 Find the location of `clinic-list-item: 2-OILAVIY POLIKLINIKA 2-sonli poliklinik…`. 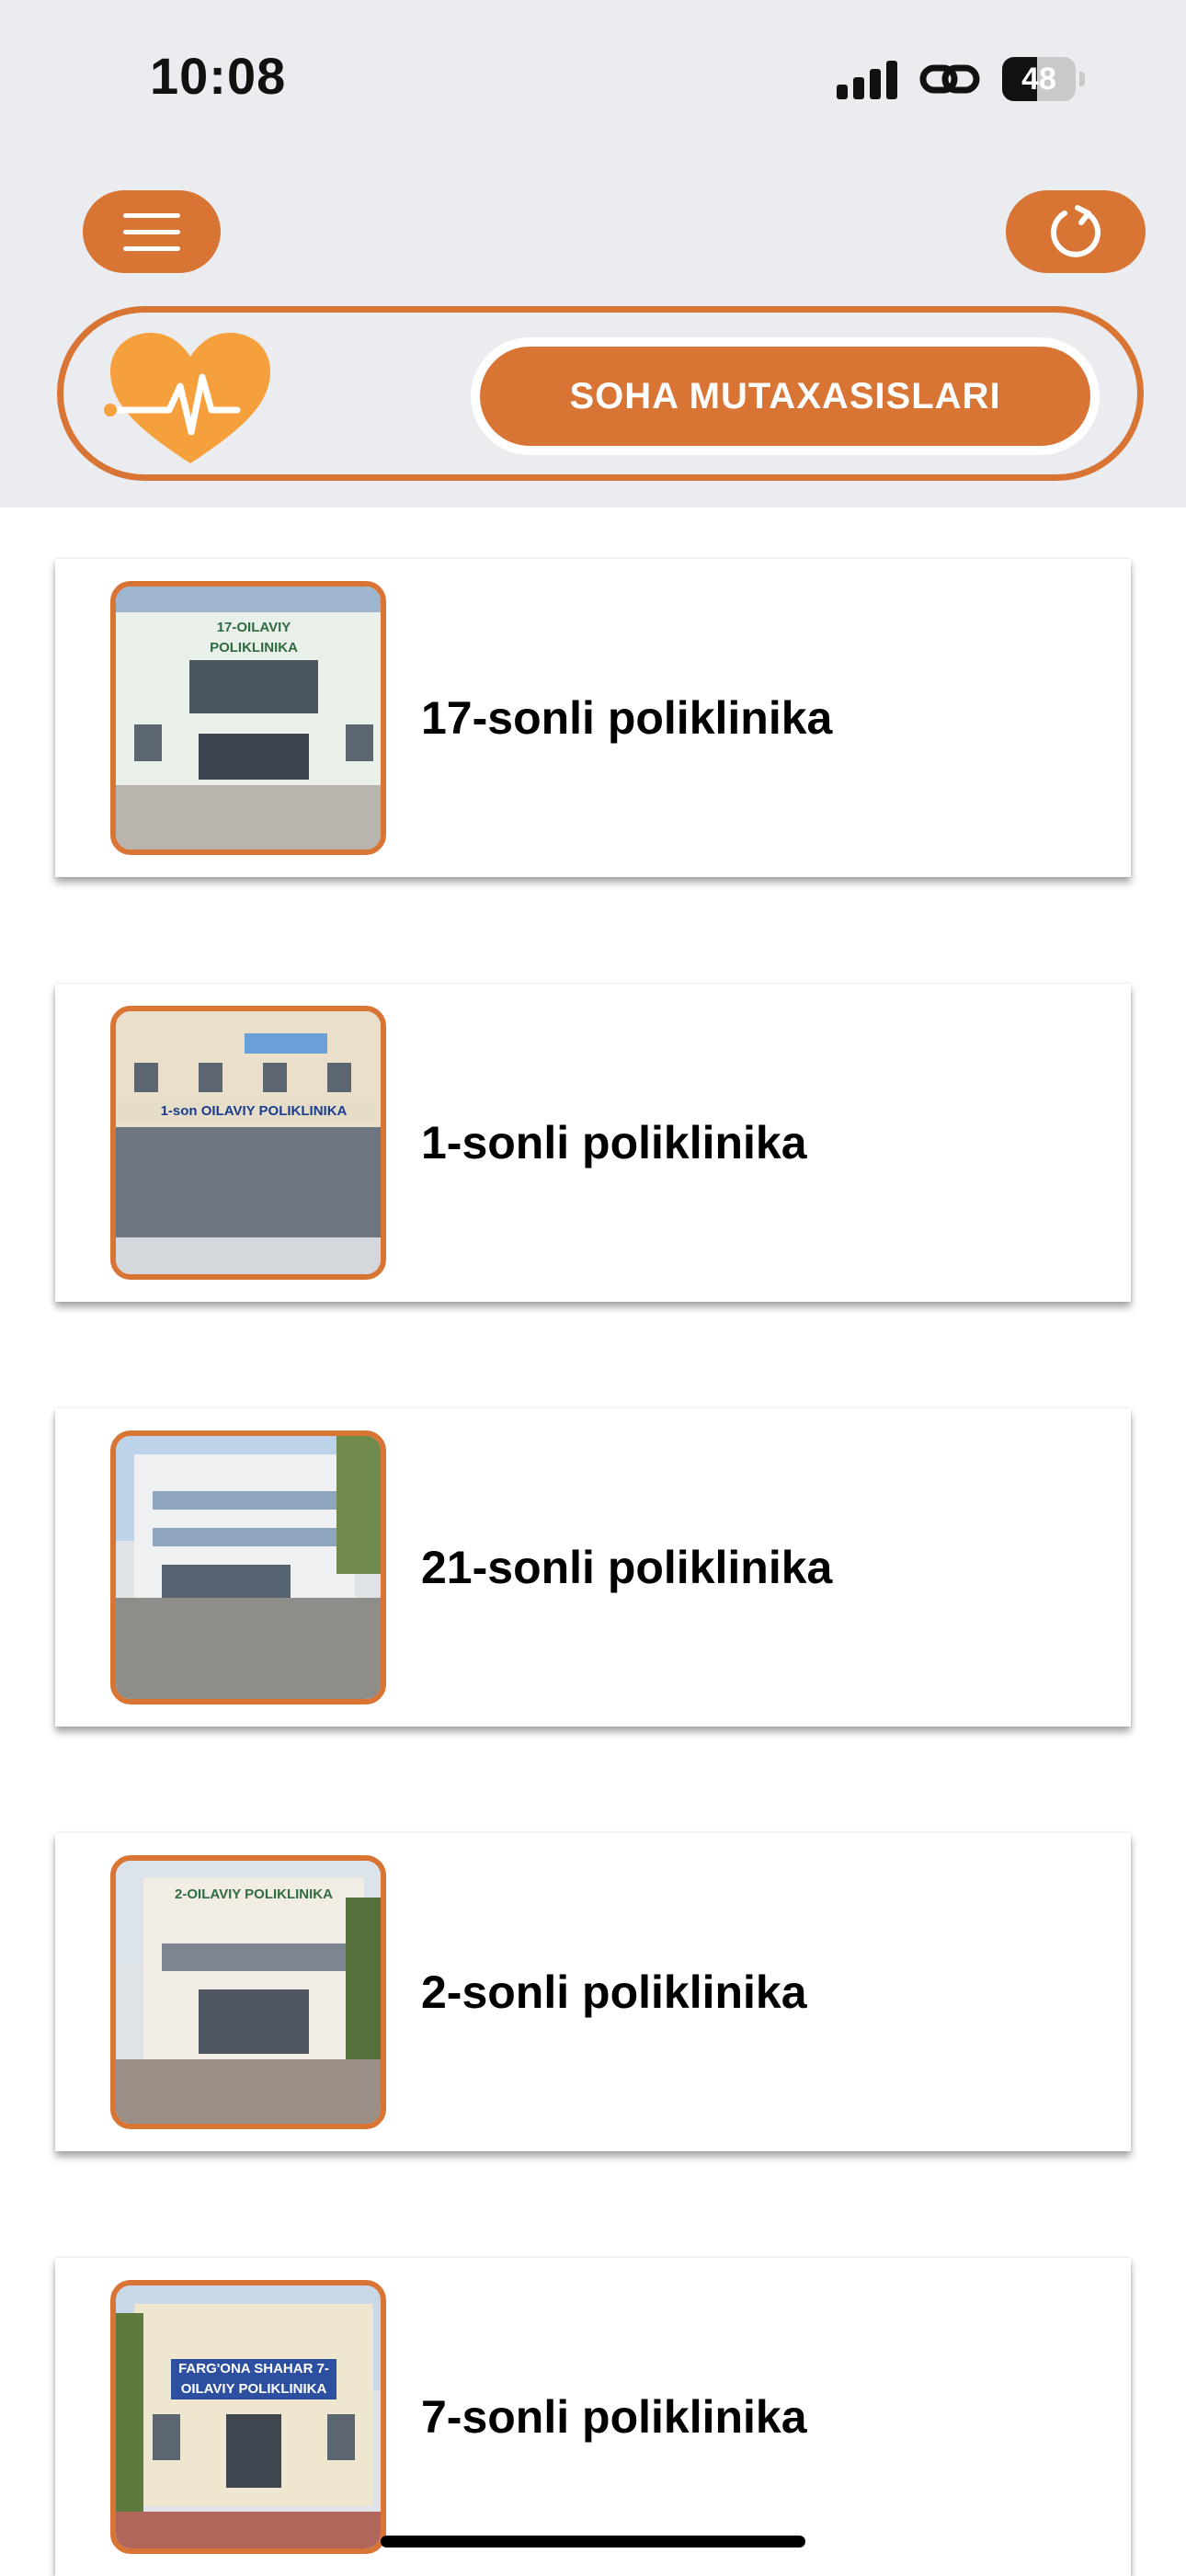

clinic-list-item: 2-OILAVIY POLIKLINIKA 2-sonli poliklinik… is located at coordinates (593, 1992).